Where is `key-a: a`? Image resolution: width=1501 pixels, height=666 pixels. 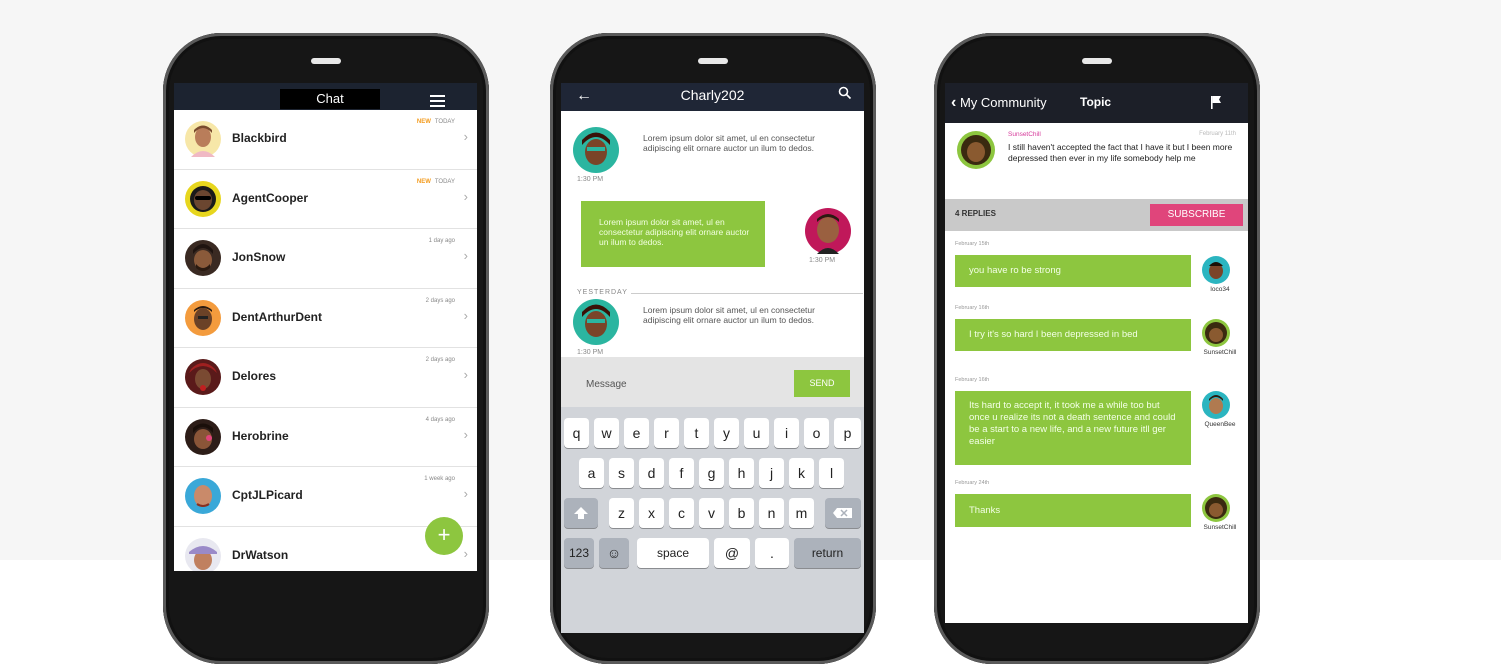 key-a: a is located at coordinates (591, 473).